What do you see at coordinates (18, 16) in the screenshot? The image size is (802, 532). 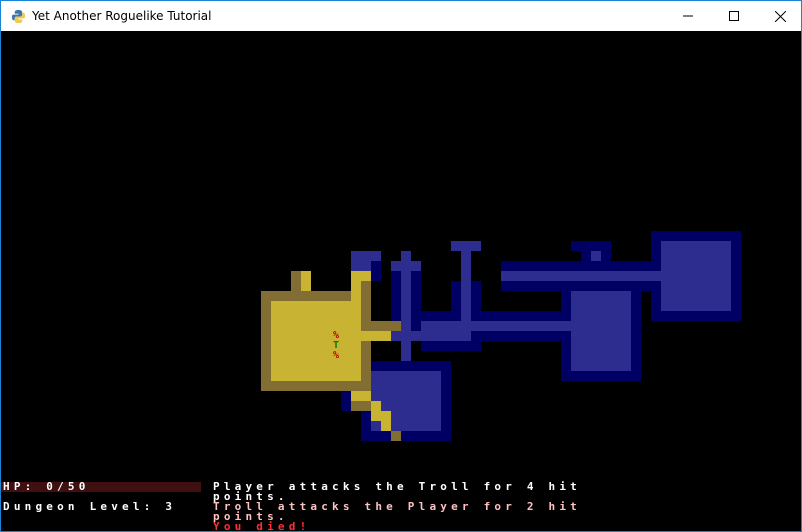 I see `python-icon` at bounding box center [18, 16].